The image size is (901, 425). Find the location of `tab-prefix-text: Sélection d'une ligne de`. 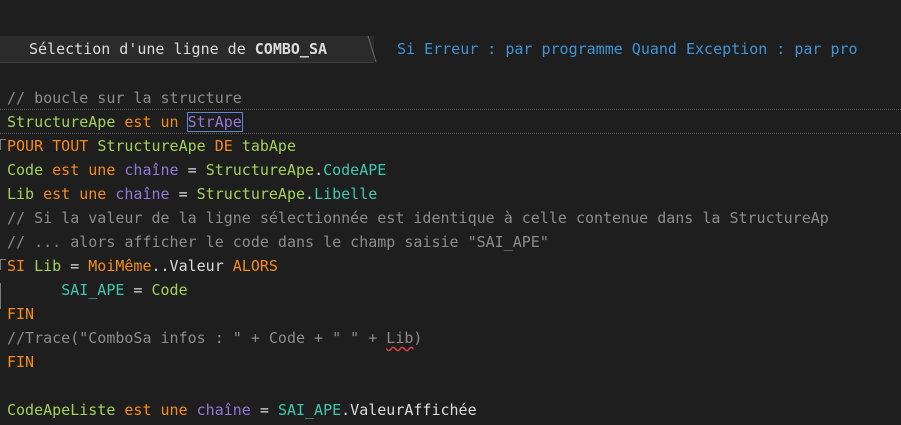

tab-prefix-text: Sélection d'une ligne de is located at coordinates (142, 49).